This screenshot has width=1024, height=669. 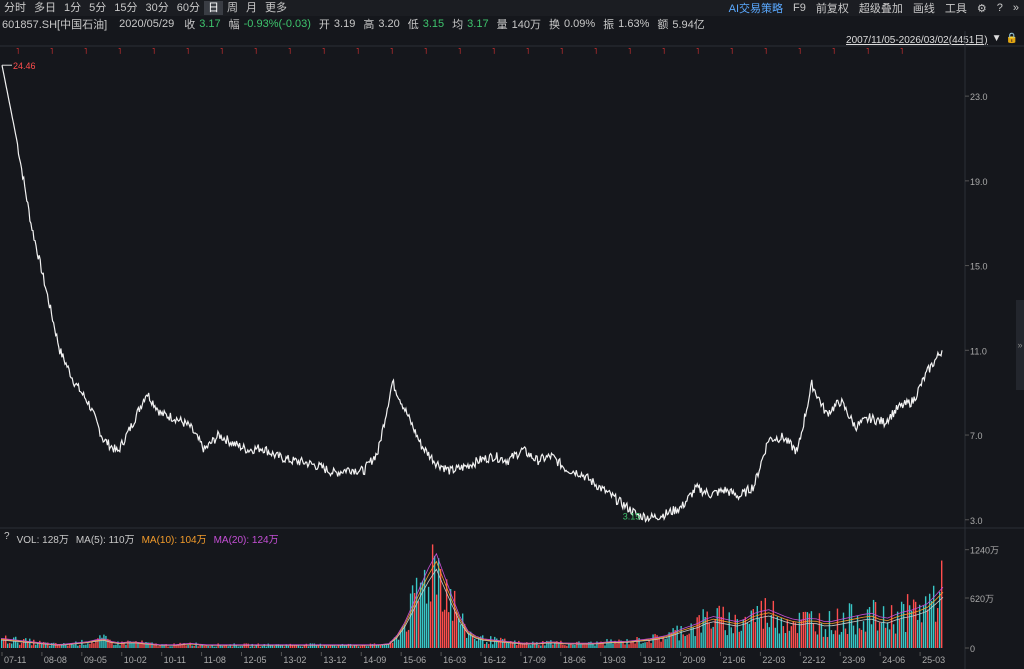 I want to click on avg-value: 3.17, so click(x=478, y=23).